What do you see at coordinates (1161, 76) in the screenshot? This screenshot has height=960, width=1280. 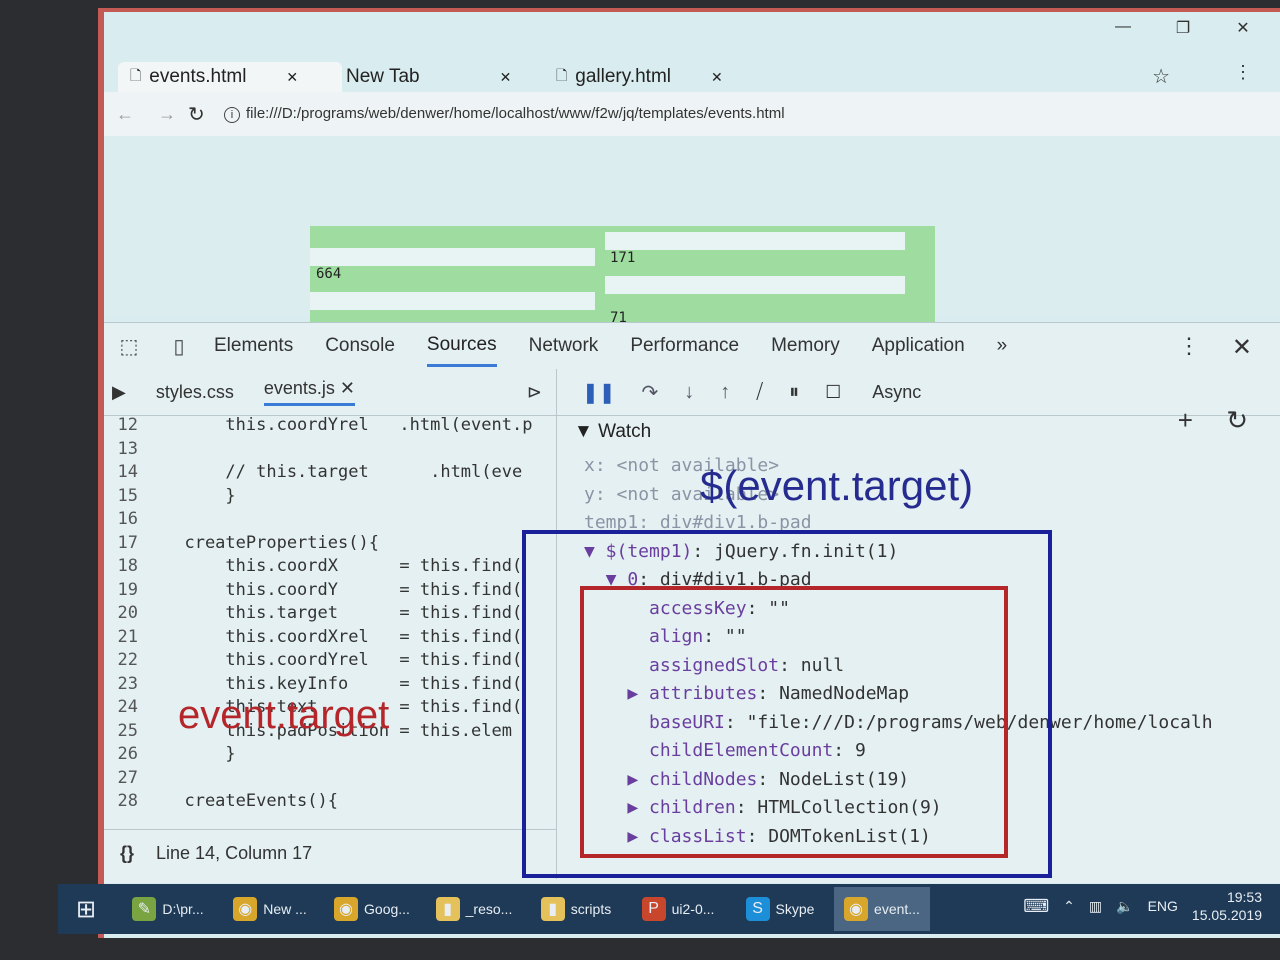 I see `bookmark-star-icon: ☆` at bounding box center [1161, 76].